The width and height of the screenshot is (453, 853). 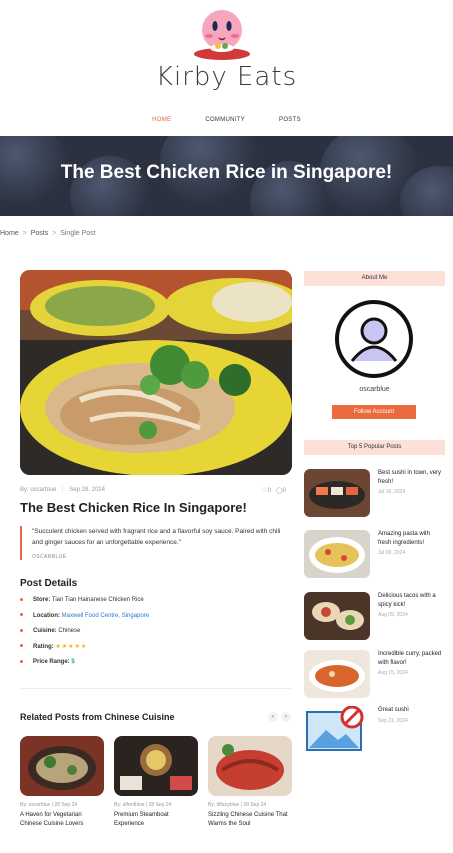 I want to click on user-avatar-icon, so click(x=374, y=339).